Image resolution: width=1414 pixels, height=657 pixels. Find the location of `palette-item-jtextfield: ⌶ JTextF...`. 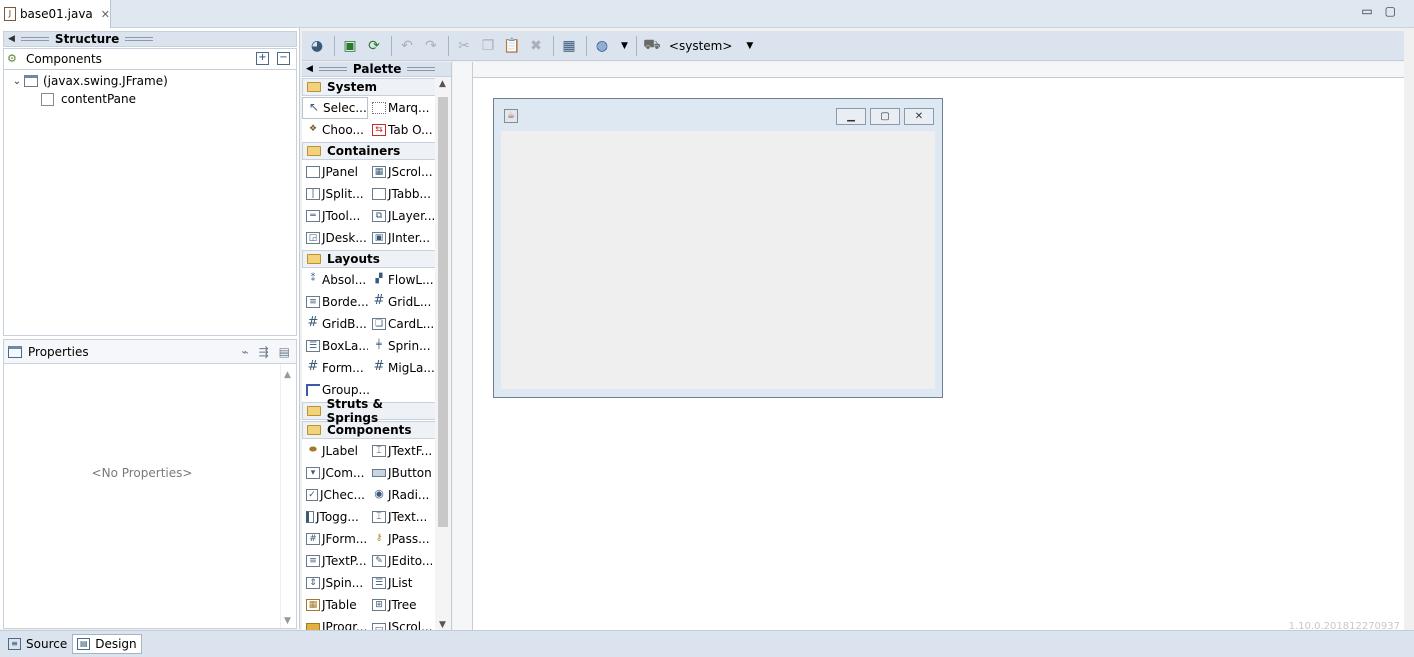

palette-item-jtextfield: ⌶ JTextF... is located at coordinates (401, 451).